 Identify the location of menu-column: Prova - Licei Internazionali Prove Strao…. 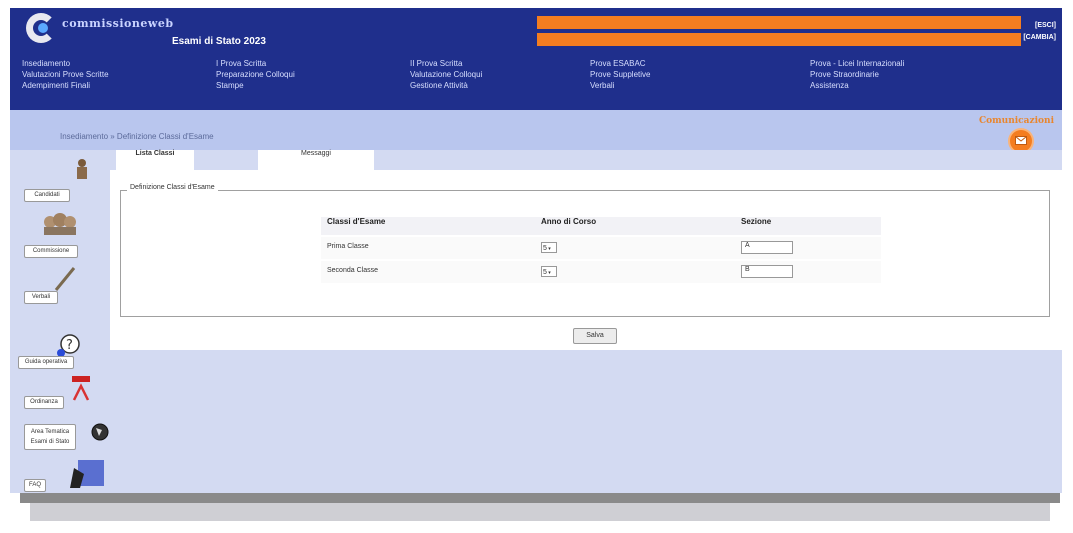
(857, 74).